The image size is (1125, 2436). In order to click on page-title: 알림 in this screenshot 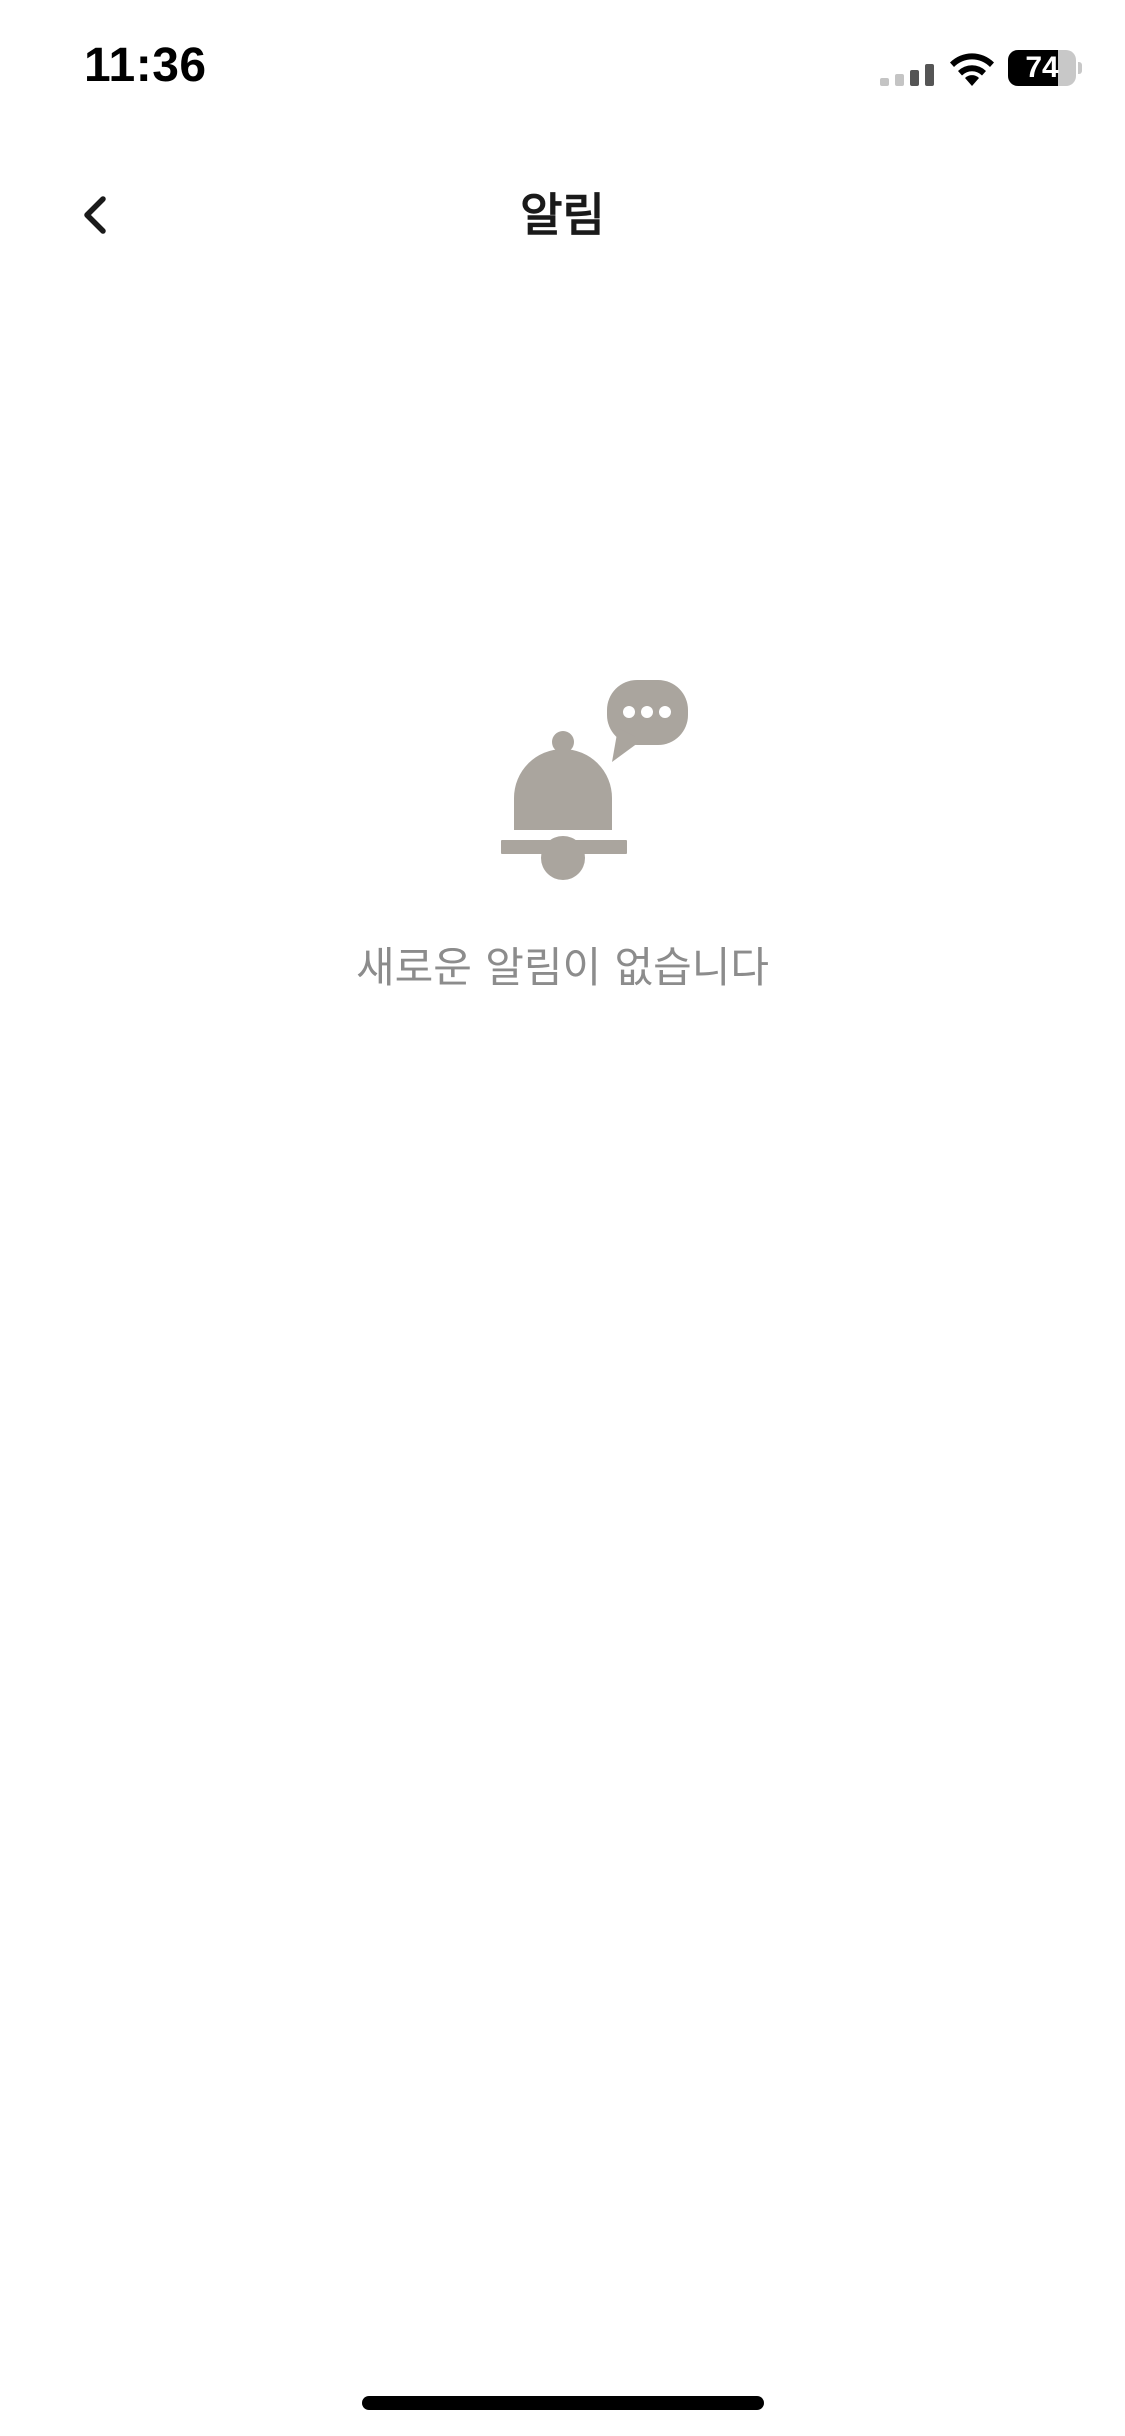, I will do `click(562, 215)`.